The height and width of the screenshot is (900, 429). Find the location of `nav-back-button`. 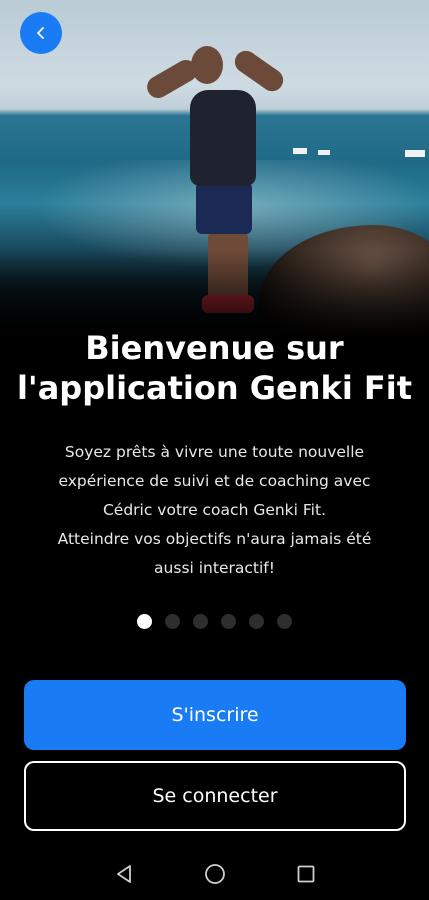

nav-back-button is located at coordinates (124, 874).